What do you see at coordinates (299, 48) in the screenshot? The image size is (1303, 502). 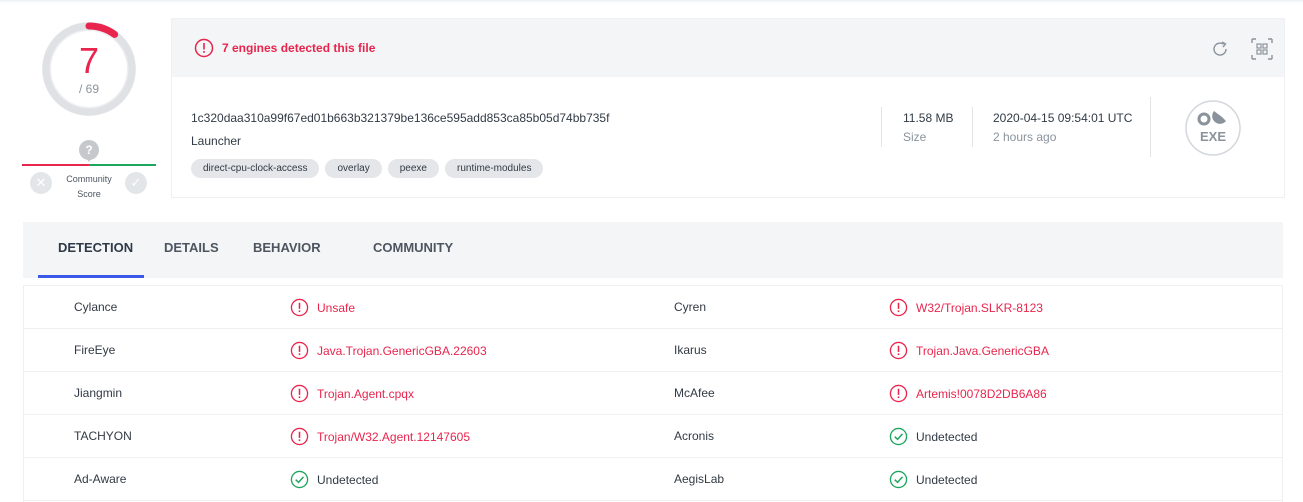 I see `detection-alert-text: 7 engines detected this file` at bounding box center [299, 48].